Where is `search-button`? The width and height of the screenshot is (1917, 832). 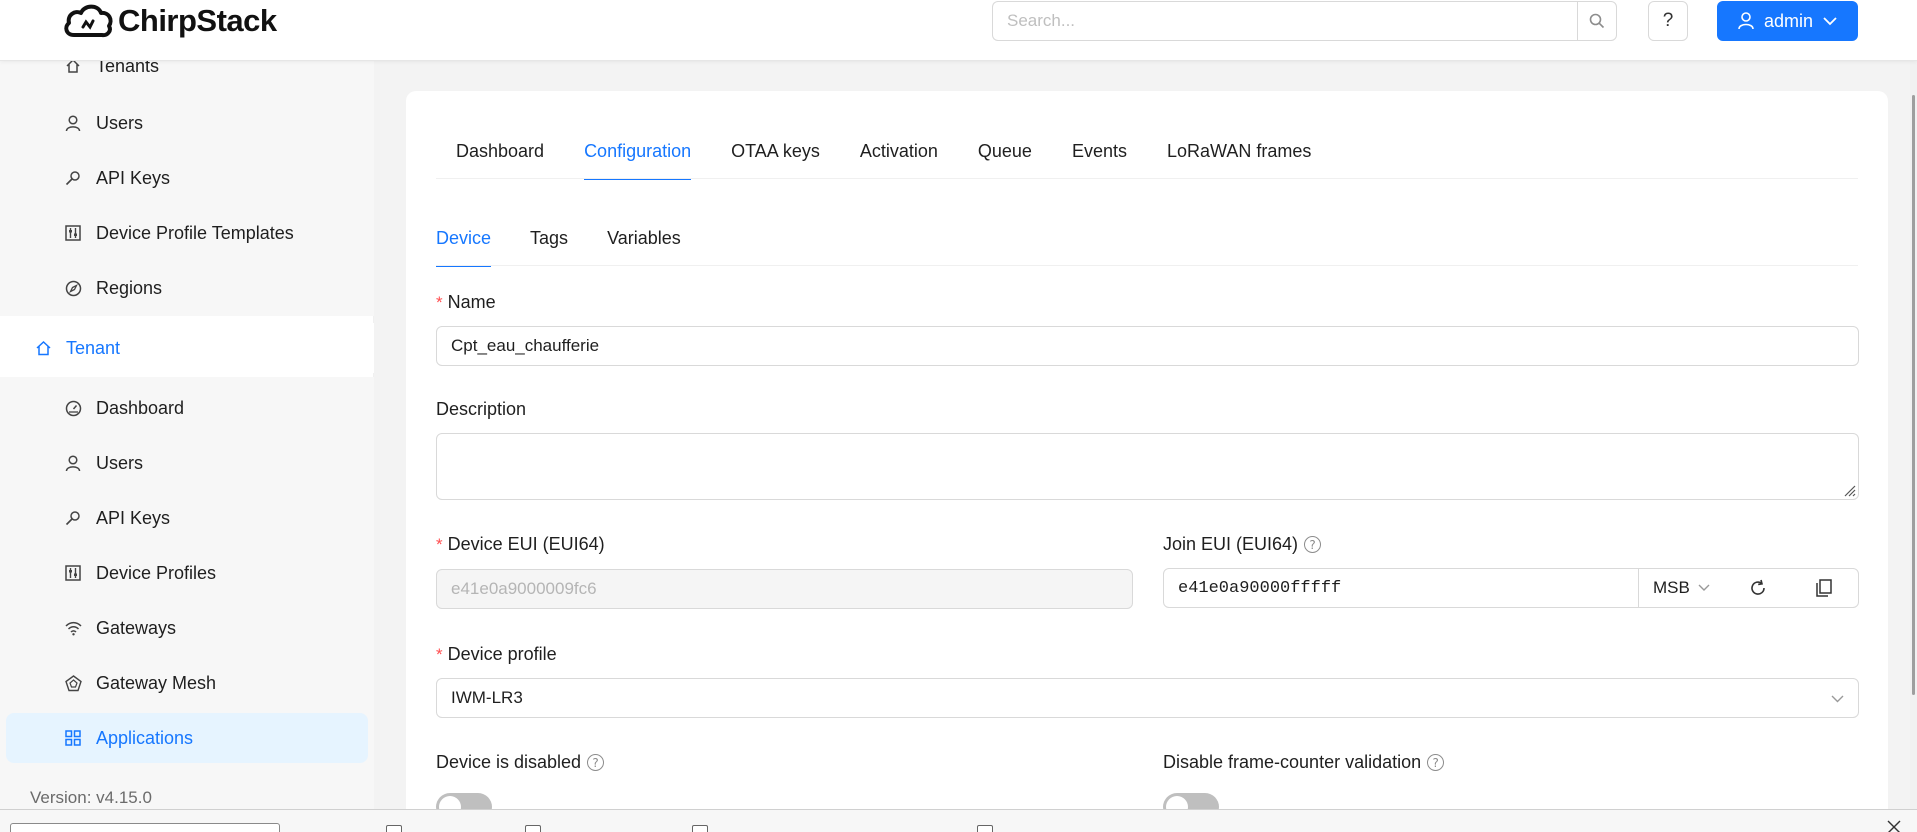 search-button is located at coordinates (1597, 21).